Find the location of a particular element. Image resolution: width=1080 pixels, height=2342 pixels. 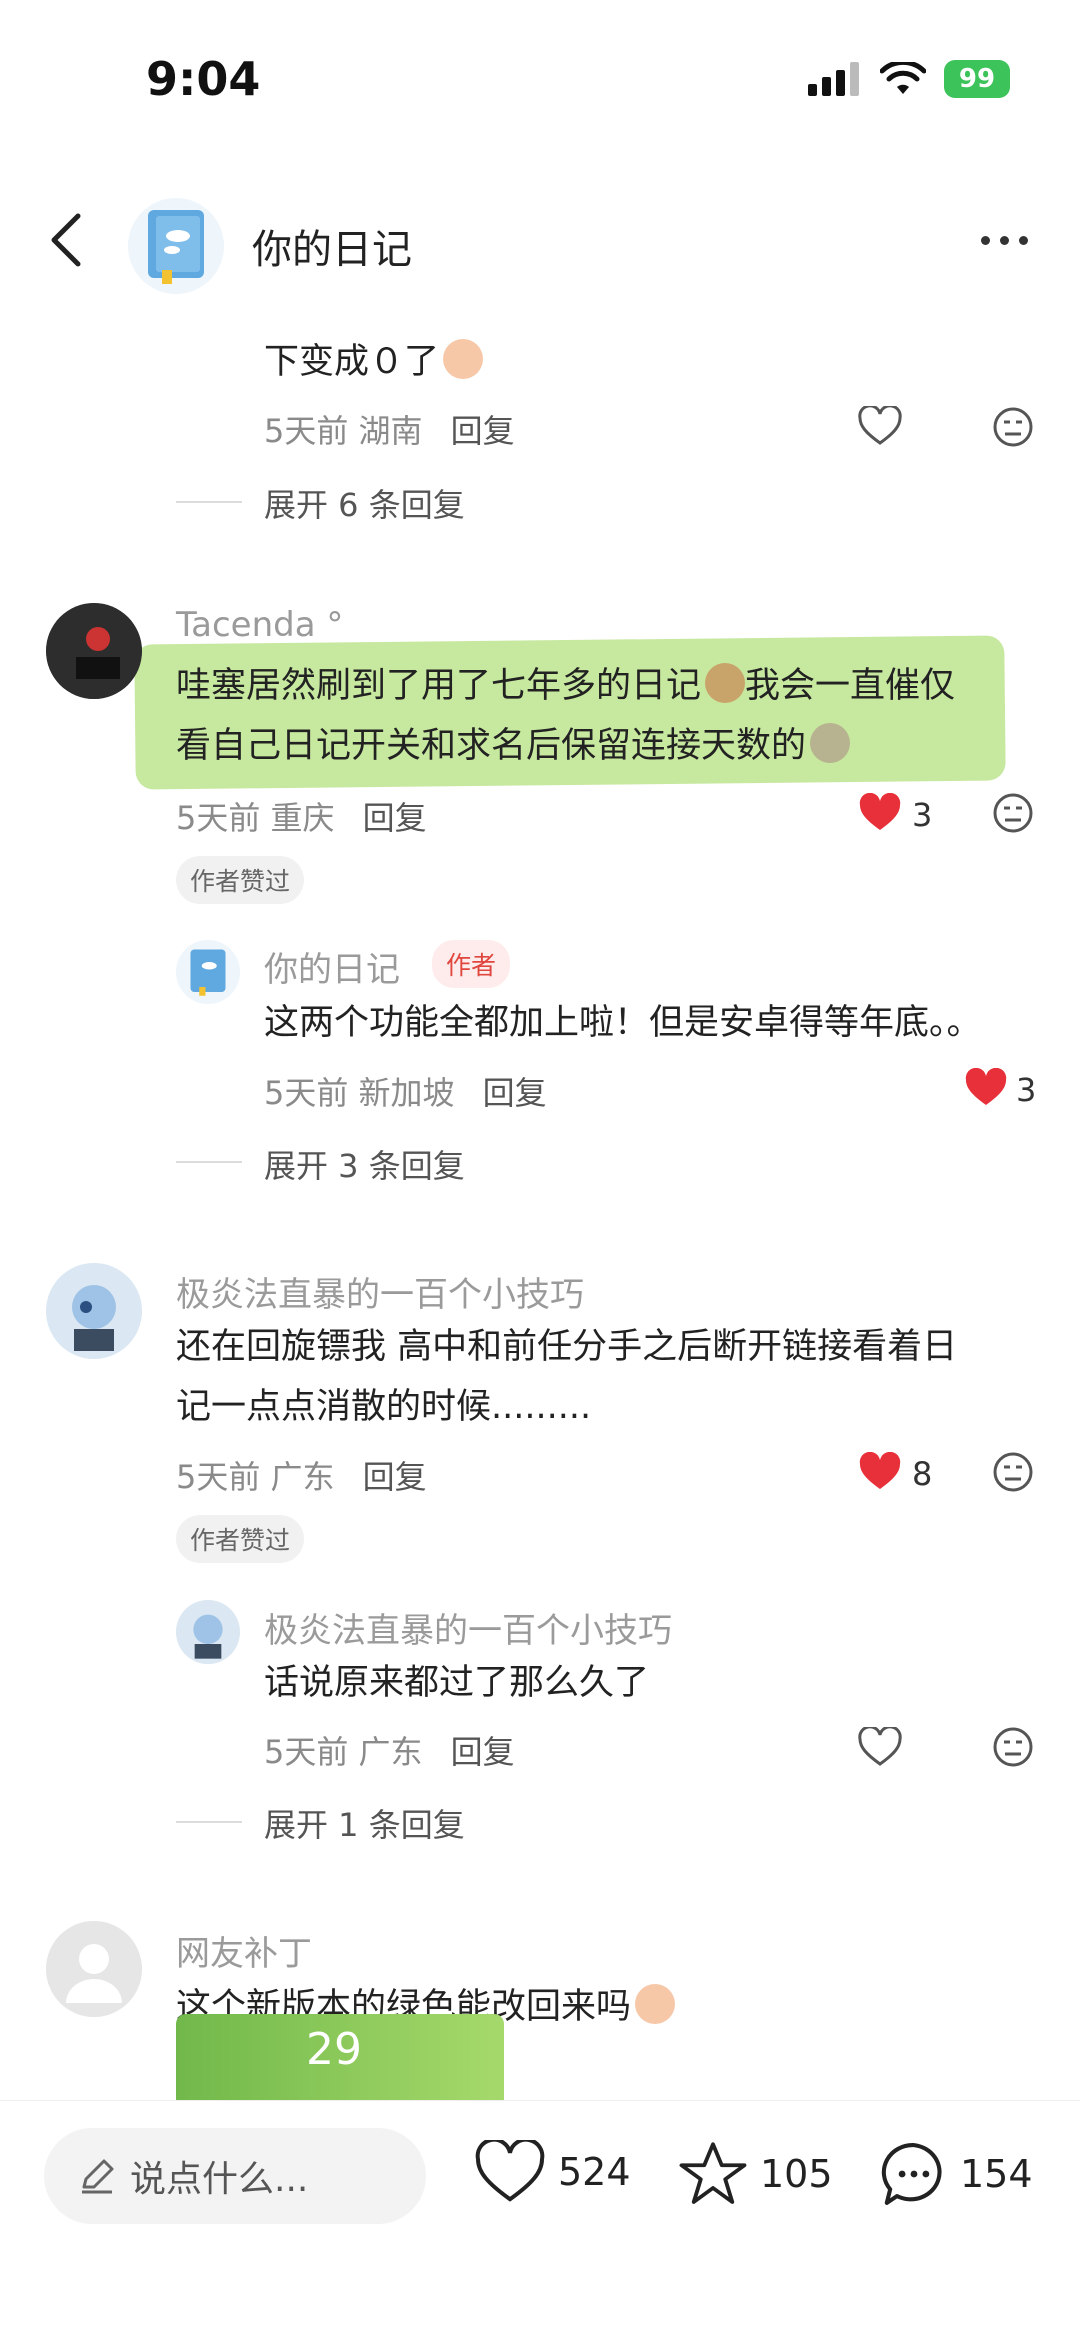

author-tag: 作者 is located at coordinates (471, 964).